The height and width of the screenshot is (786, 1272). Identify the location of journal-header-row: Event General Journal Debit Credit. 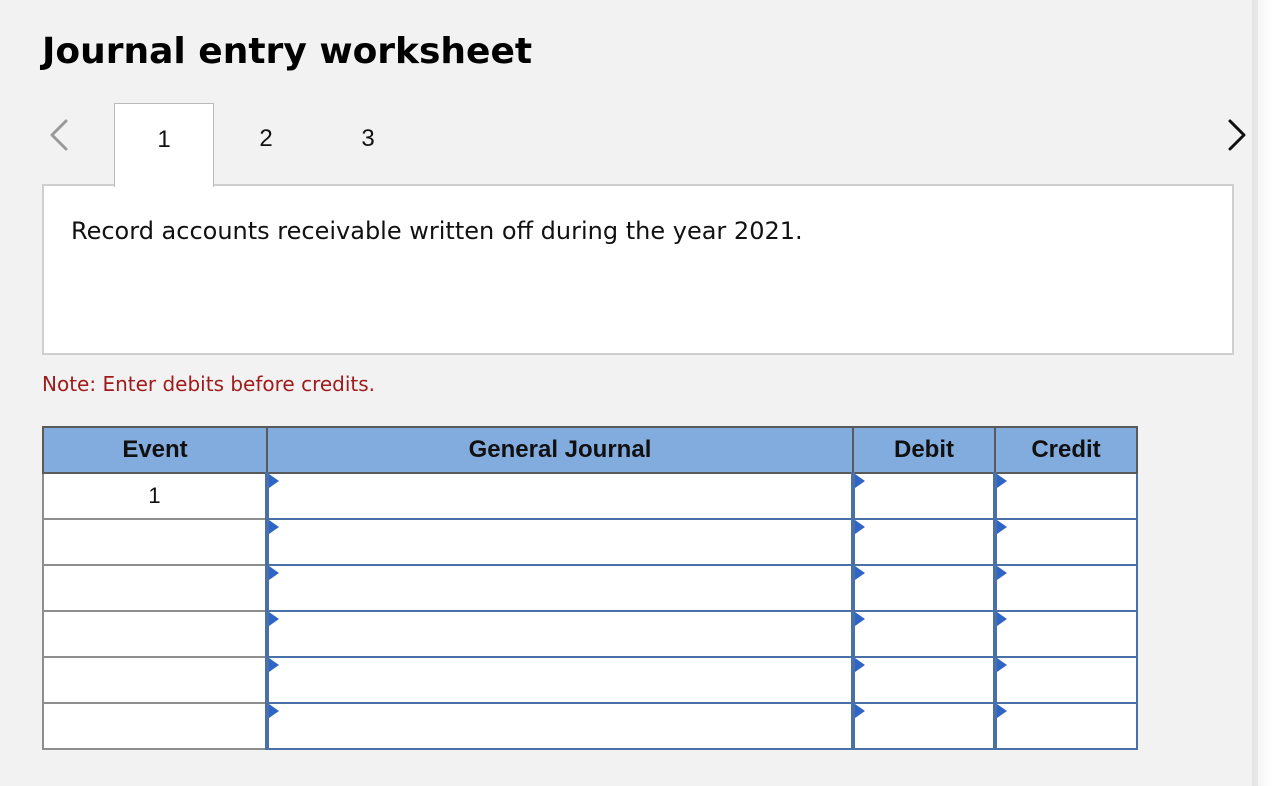
(590, 450).